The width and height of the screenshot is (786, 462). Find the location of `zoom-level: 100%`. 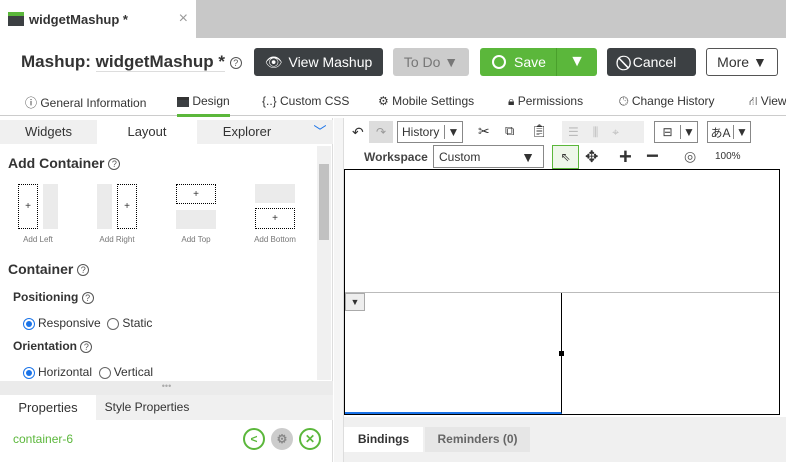

zoom-level: 100% is located at coordinates (728, 156).